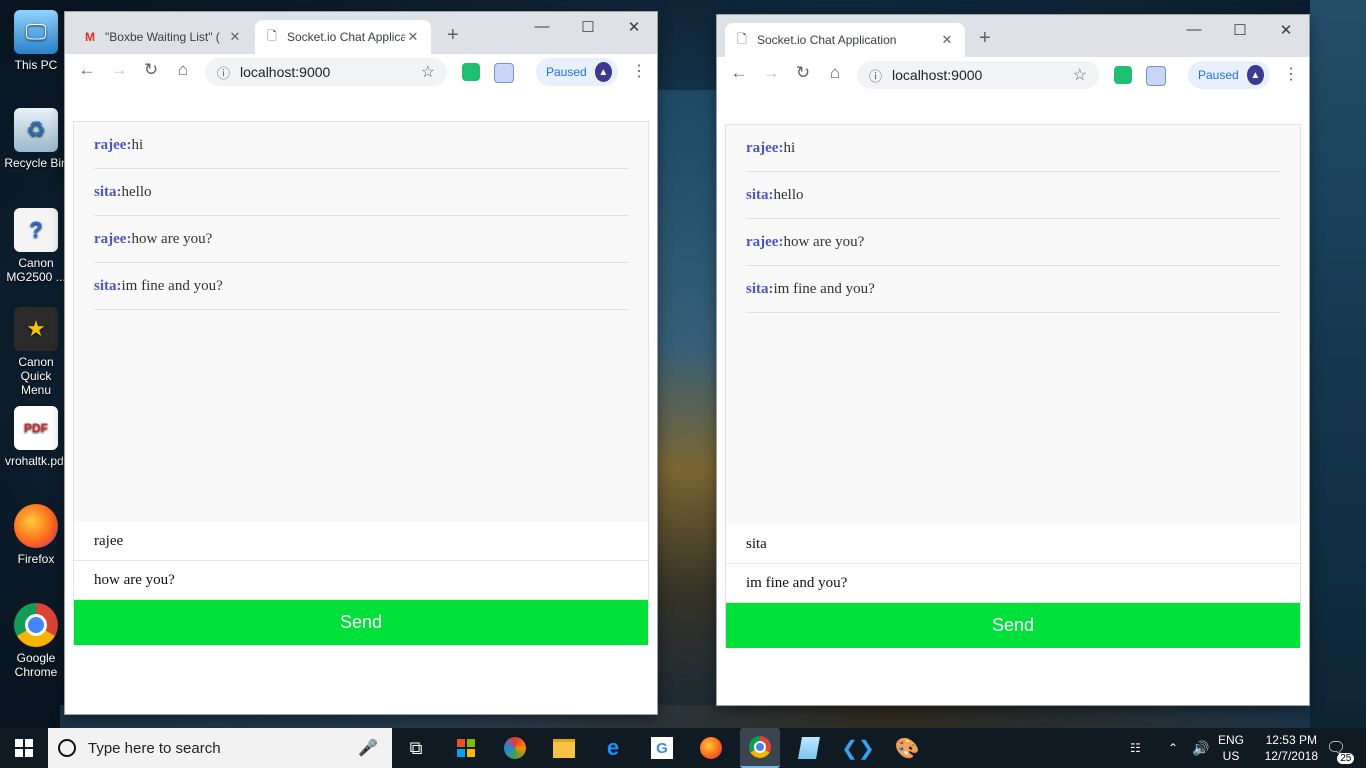  What do you see at coordinates (154, 748) in the screenshot?
I see `search-placeholder: Type here to search` at bounding box center [154, 748].